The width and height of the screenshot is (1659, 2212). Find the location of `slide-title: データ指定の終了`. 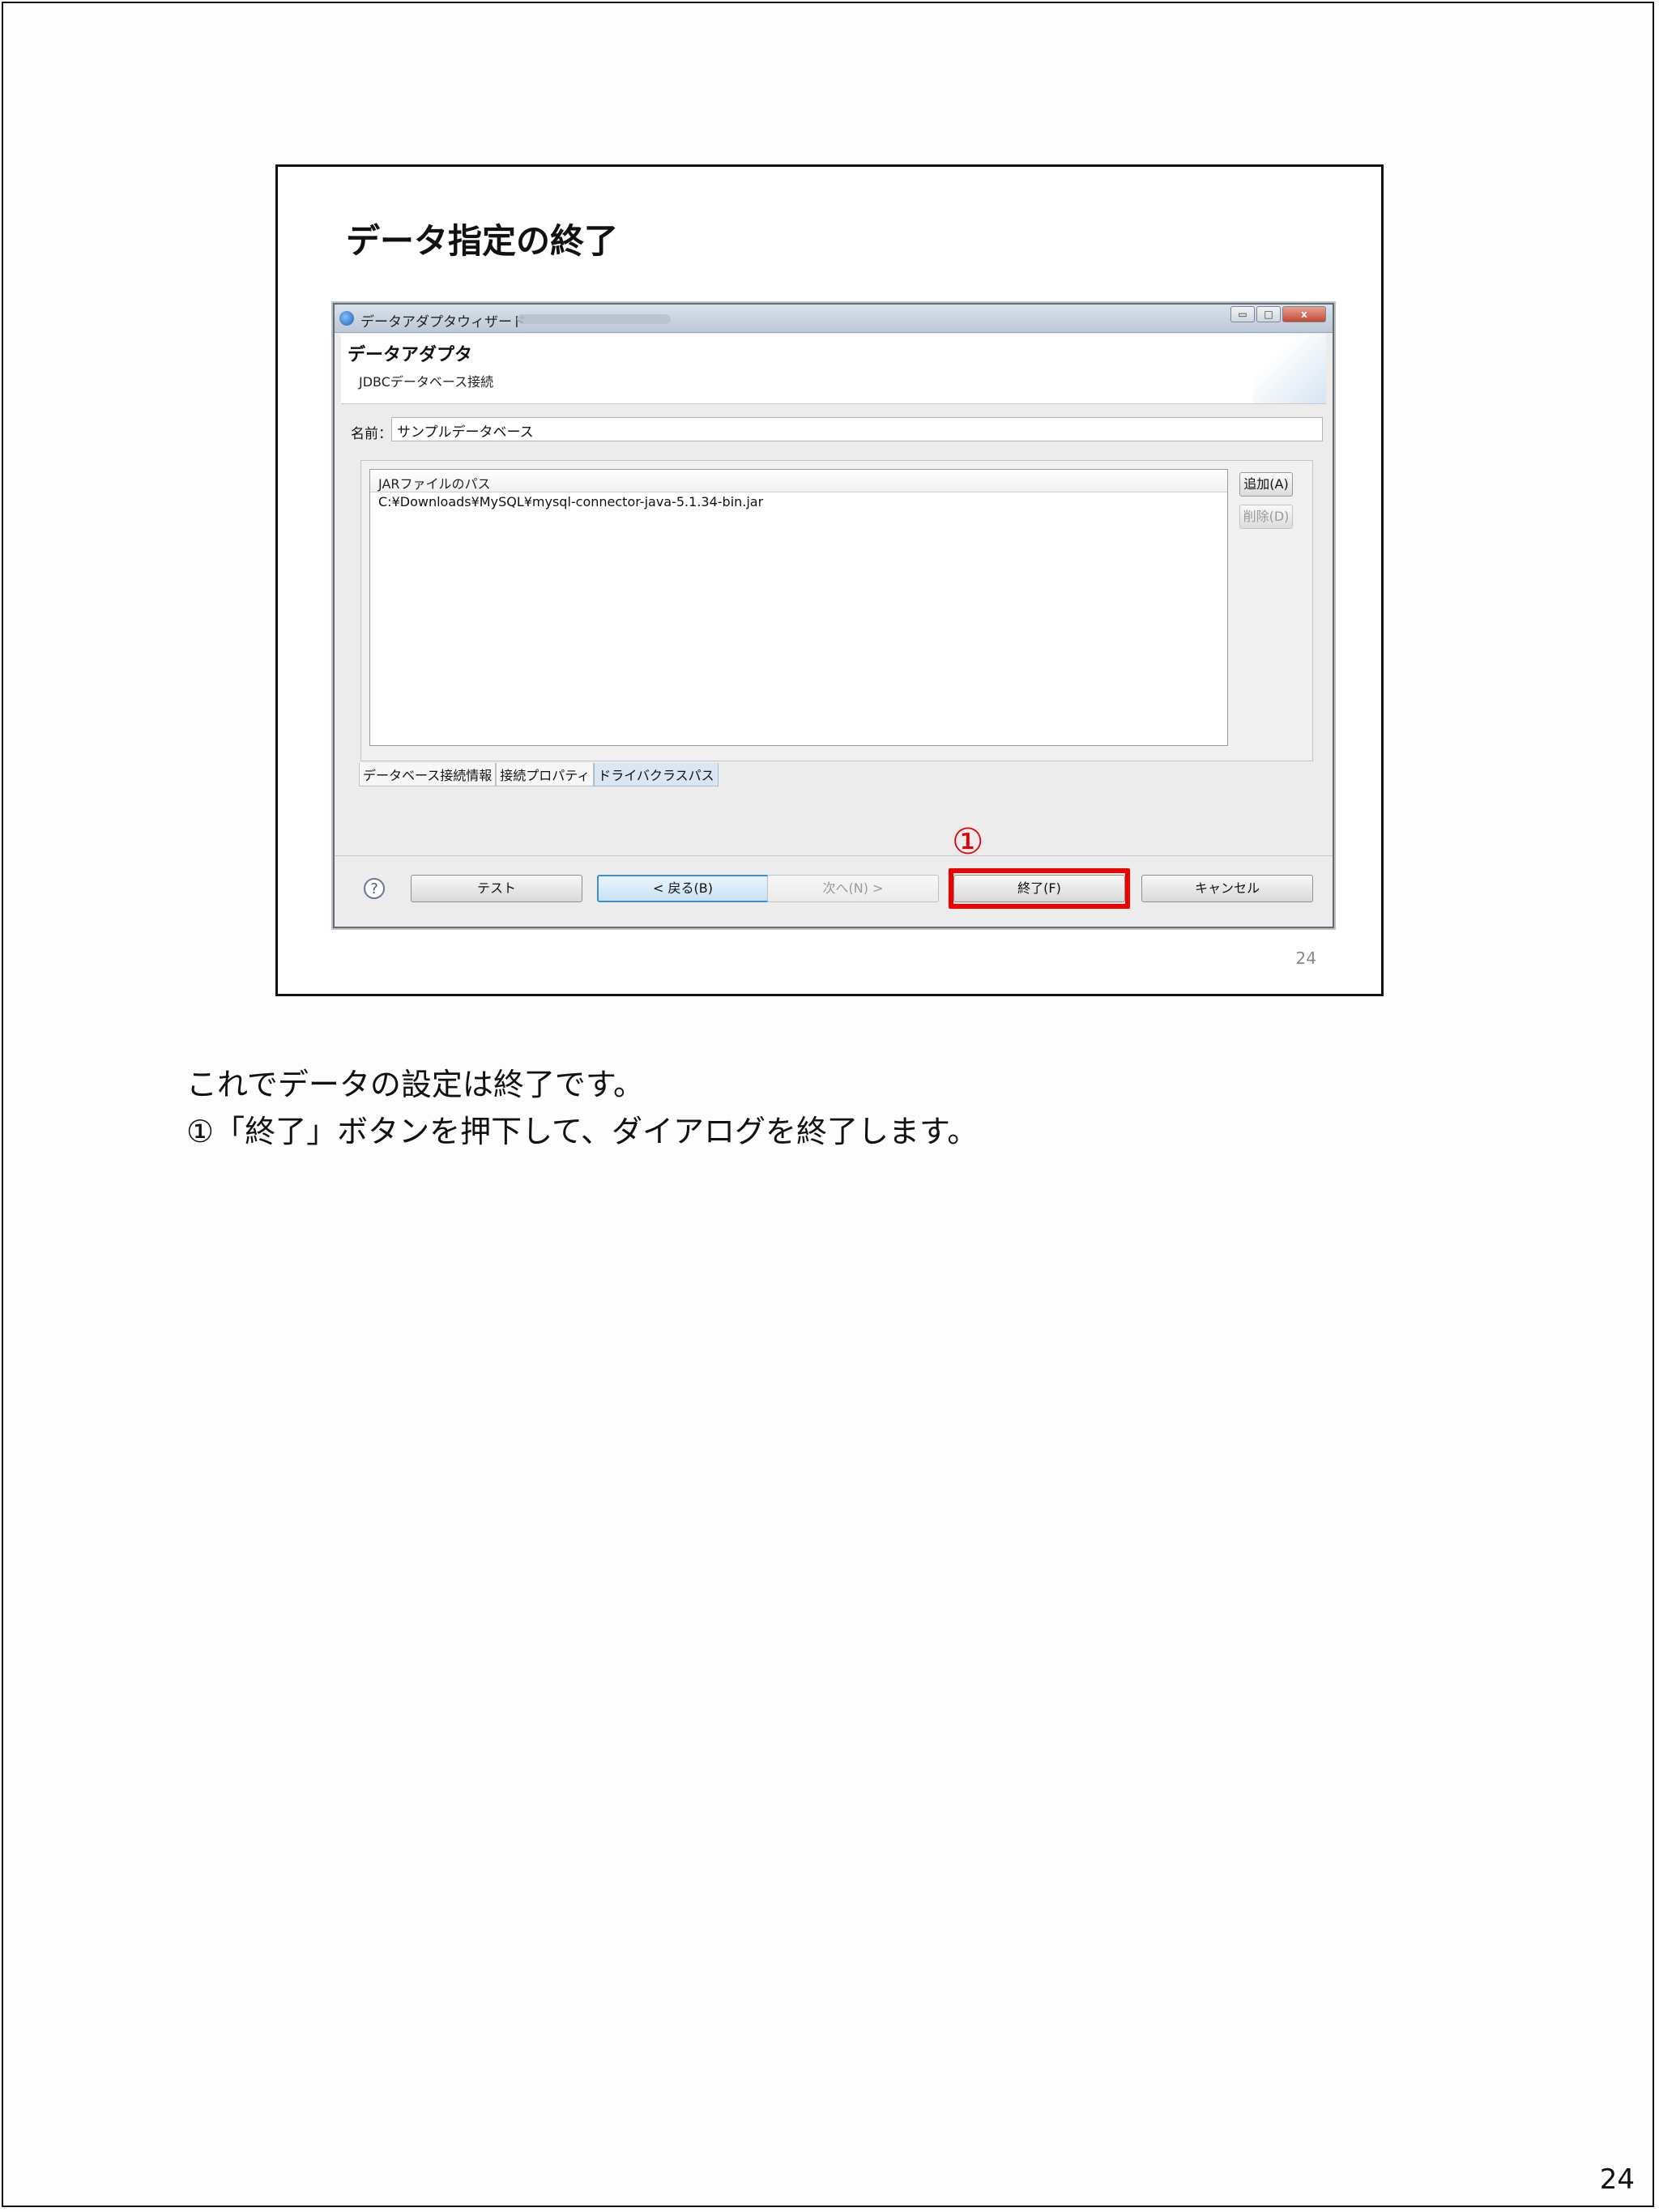

slide-title: データ指定の終了 is located at coordinates (482, 241).